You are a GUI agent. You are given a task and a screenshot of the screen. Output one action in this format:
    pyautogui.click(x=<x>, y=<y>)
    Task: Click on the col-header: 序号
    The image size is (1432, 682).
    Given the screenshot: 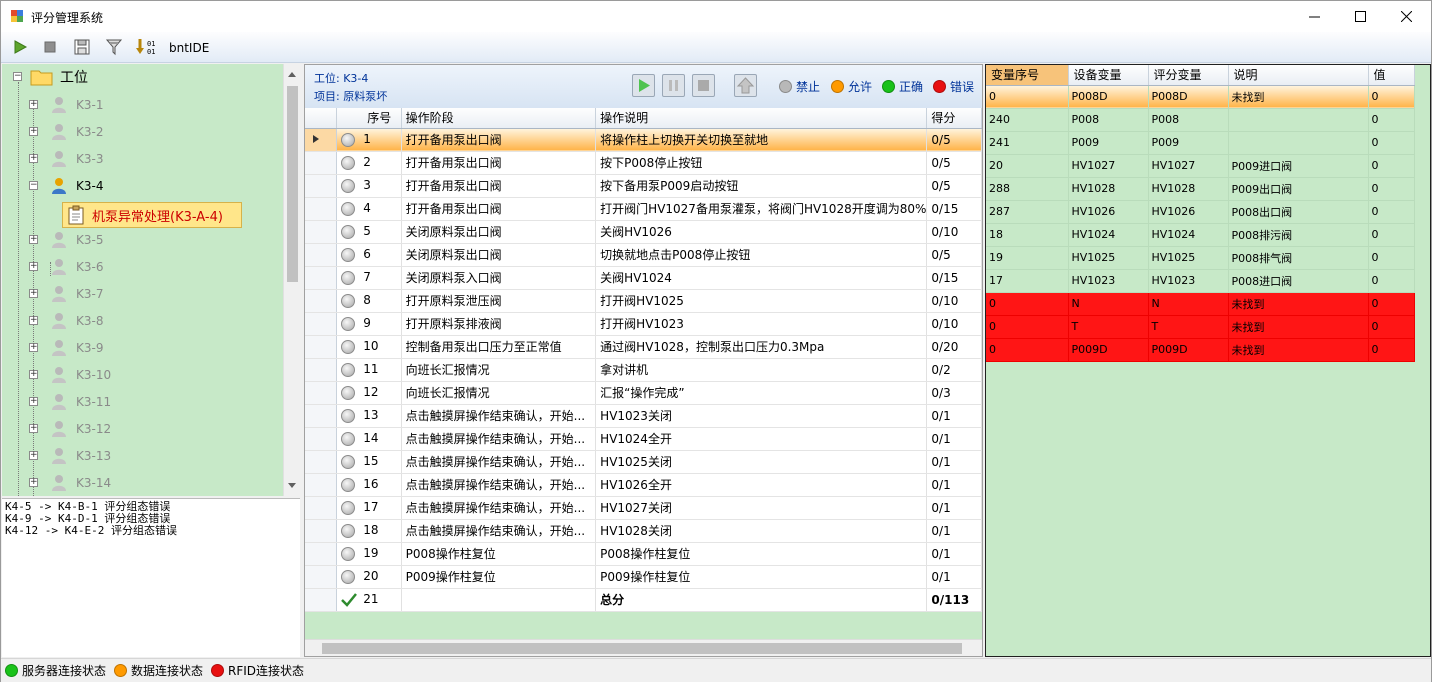 What is the action you would take?
    pyautogui.click(x=369, y=118)
    